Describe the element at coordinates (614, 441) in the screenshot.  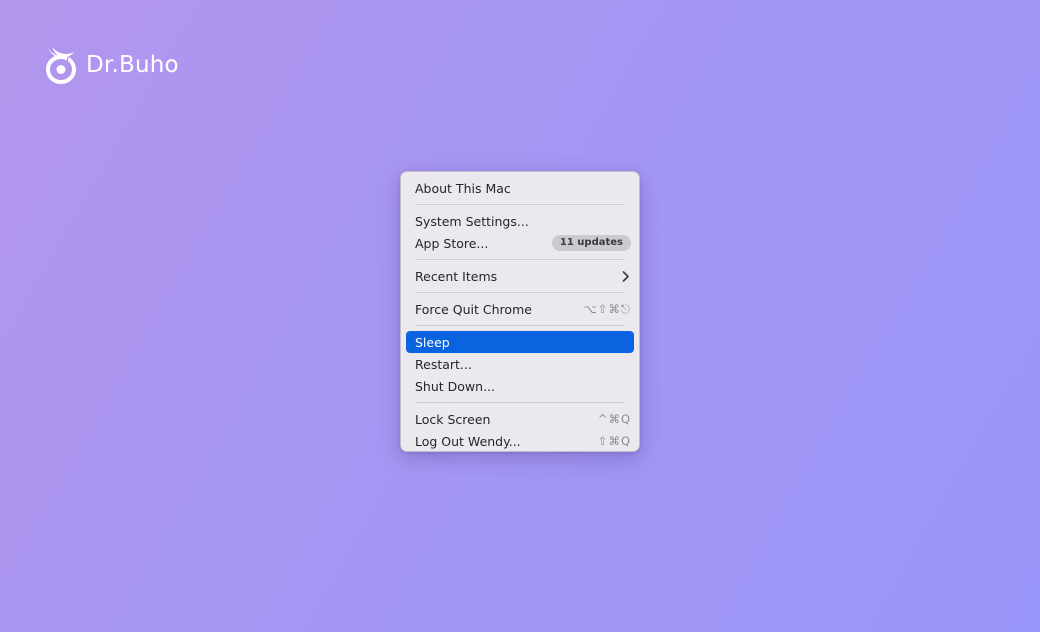
I see `keyboard-shortcut: ⇧⌘Q` at that location.